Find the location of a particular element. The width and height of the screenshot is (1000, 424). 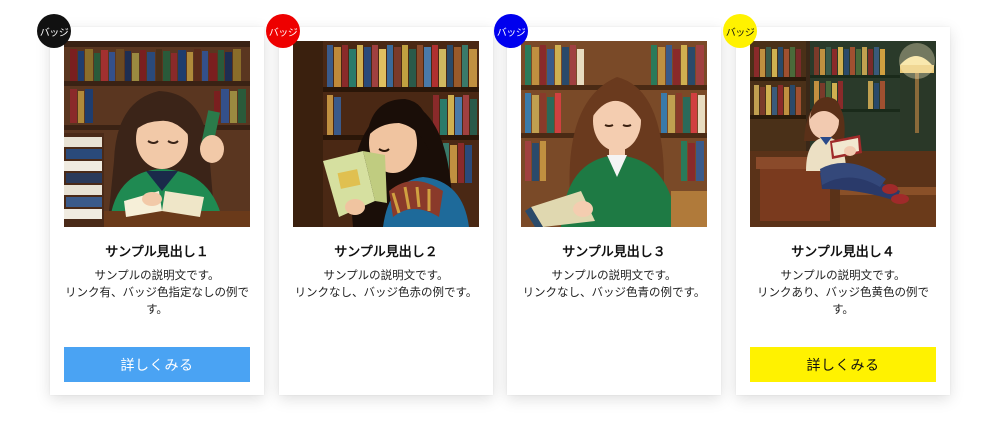

card-description: サンプルの説明文です。 リンクあり、バッジ色黄色の例で す。 is located at coordinates (843, 292).